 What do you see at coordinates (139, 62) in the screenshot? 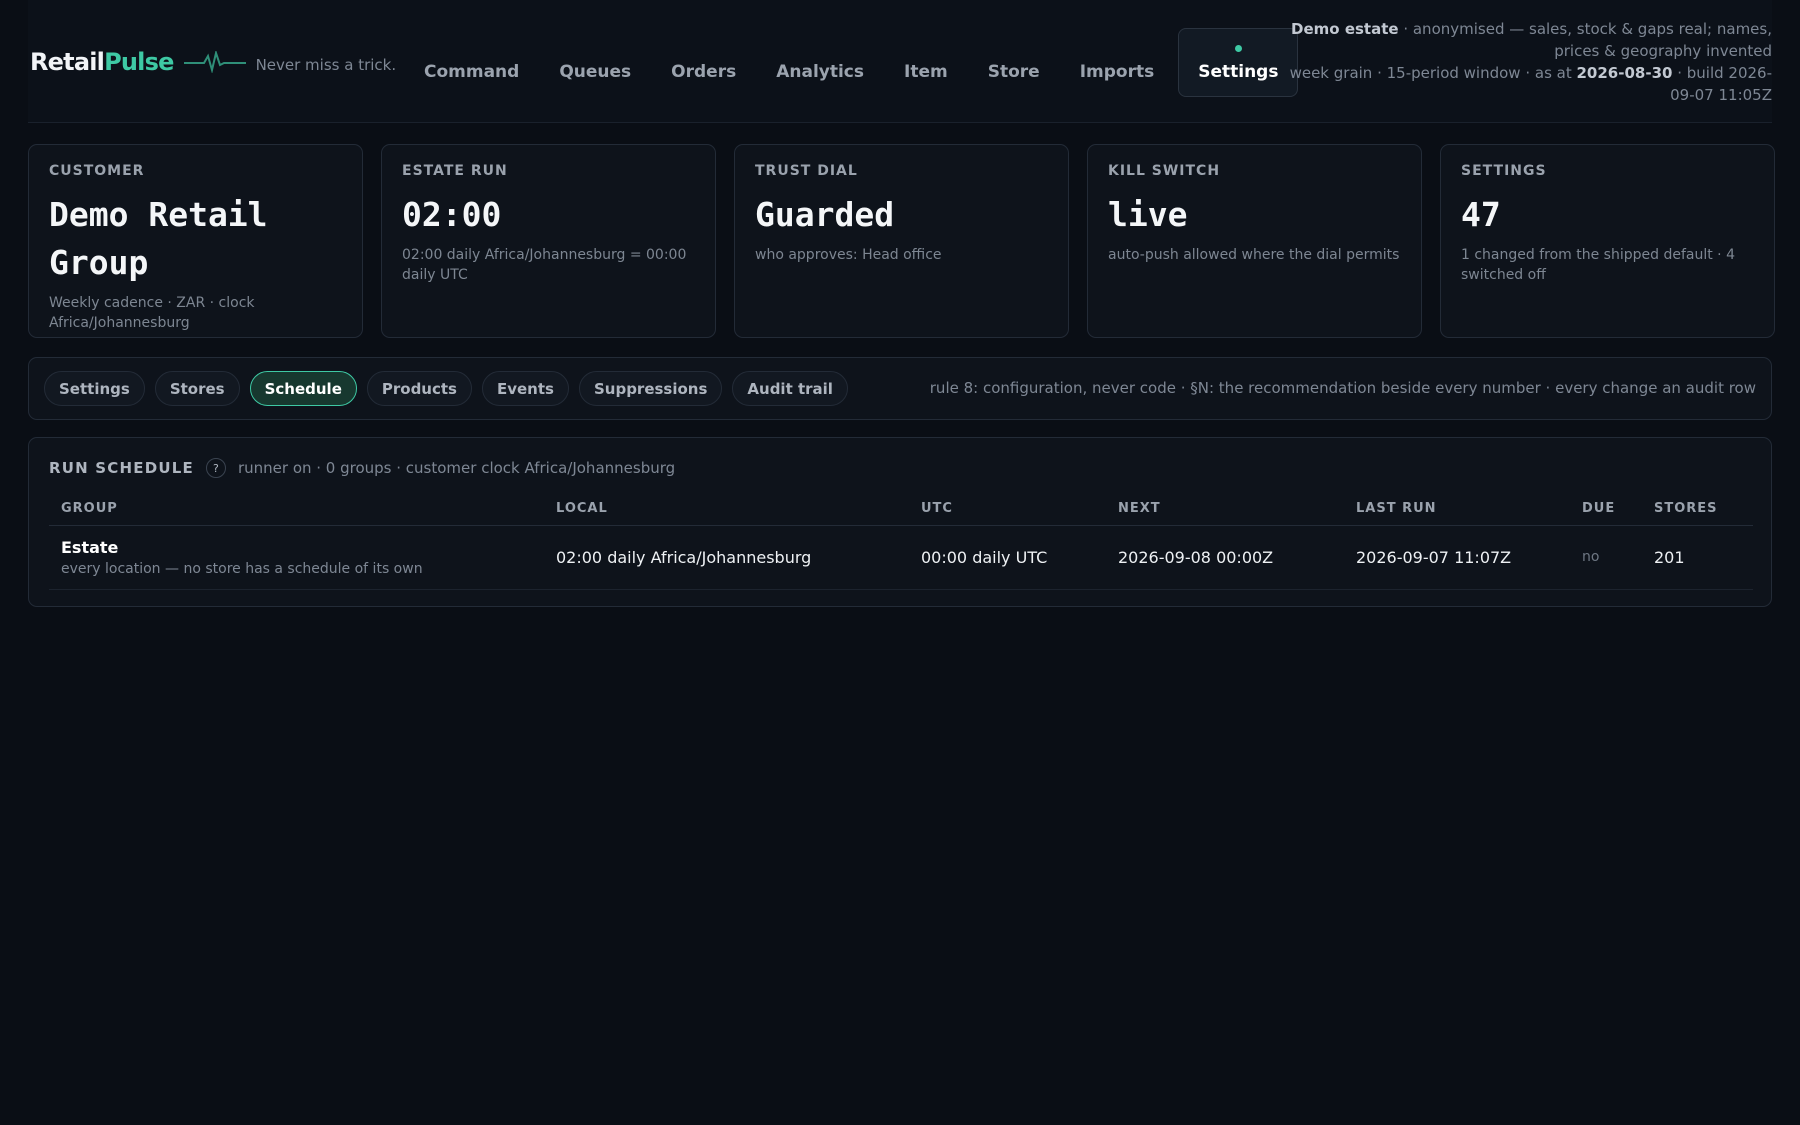
I see `logo-text-pulse: Pulse` at bounding box center [139, 62].